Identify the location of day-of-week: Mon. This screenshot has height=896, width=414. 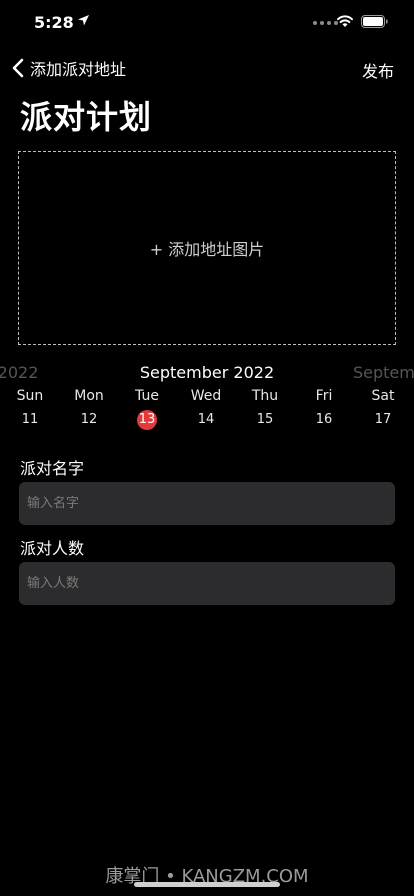
(89, 396).